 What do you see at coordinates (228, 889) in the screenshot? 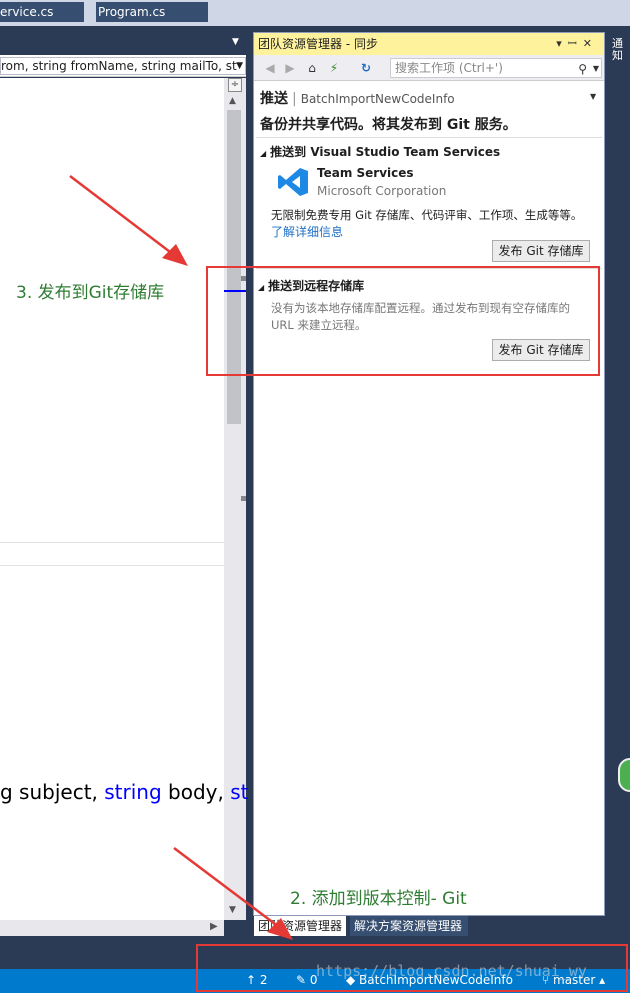
I see `arrow-to-statusbar` at bounding box center [228, 889].